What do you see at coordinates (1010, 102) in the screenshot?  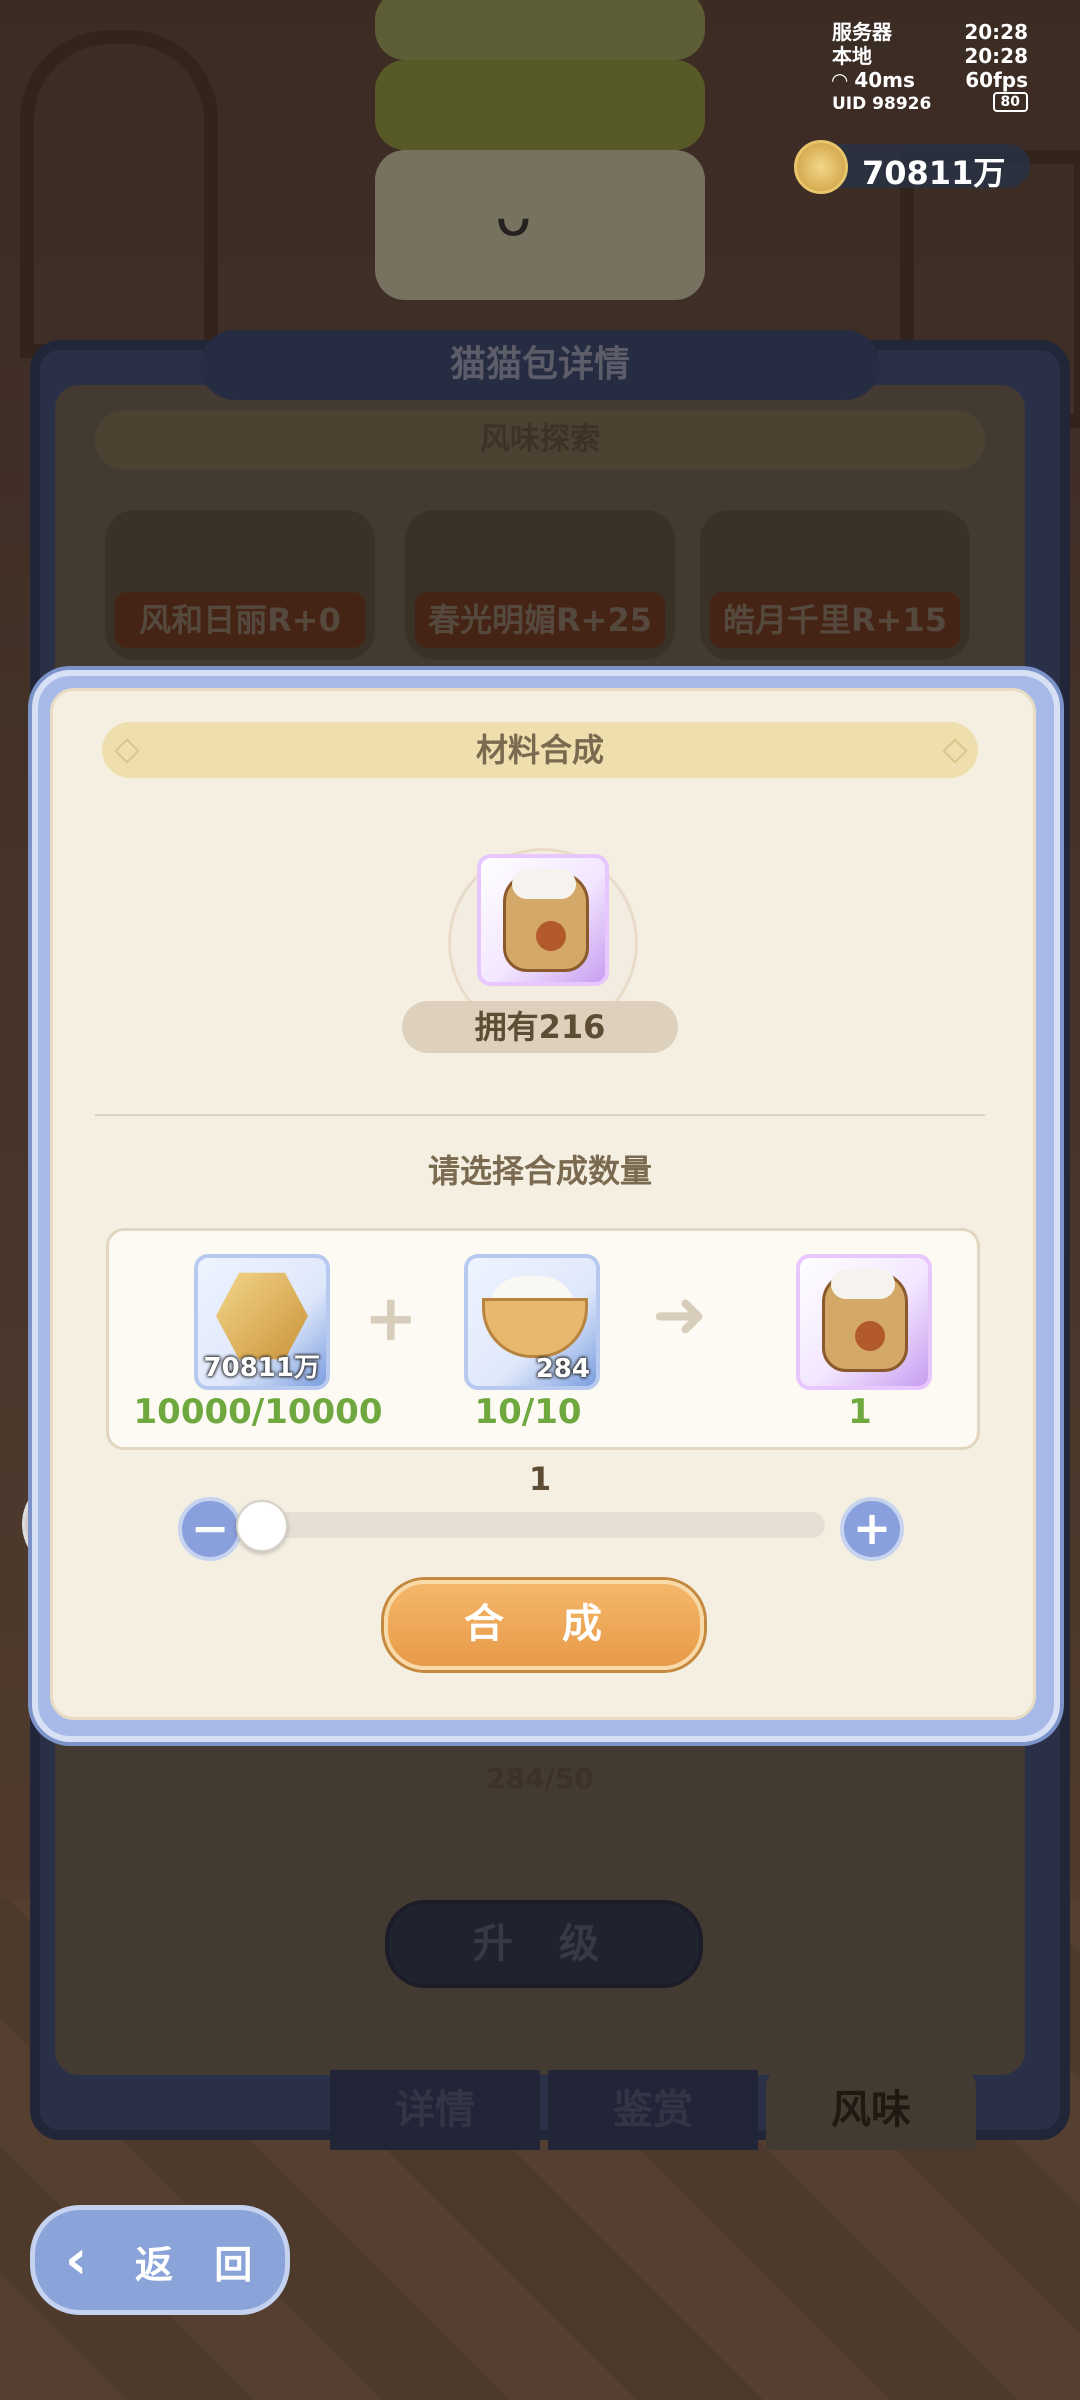 I see `battery-icon: 80` at bounding box center [1010, 102].